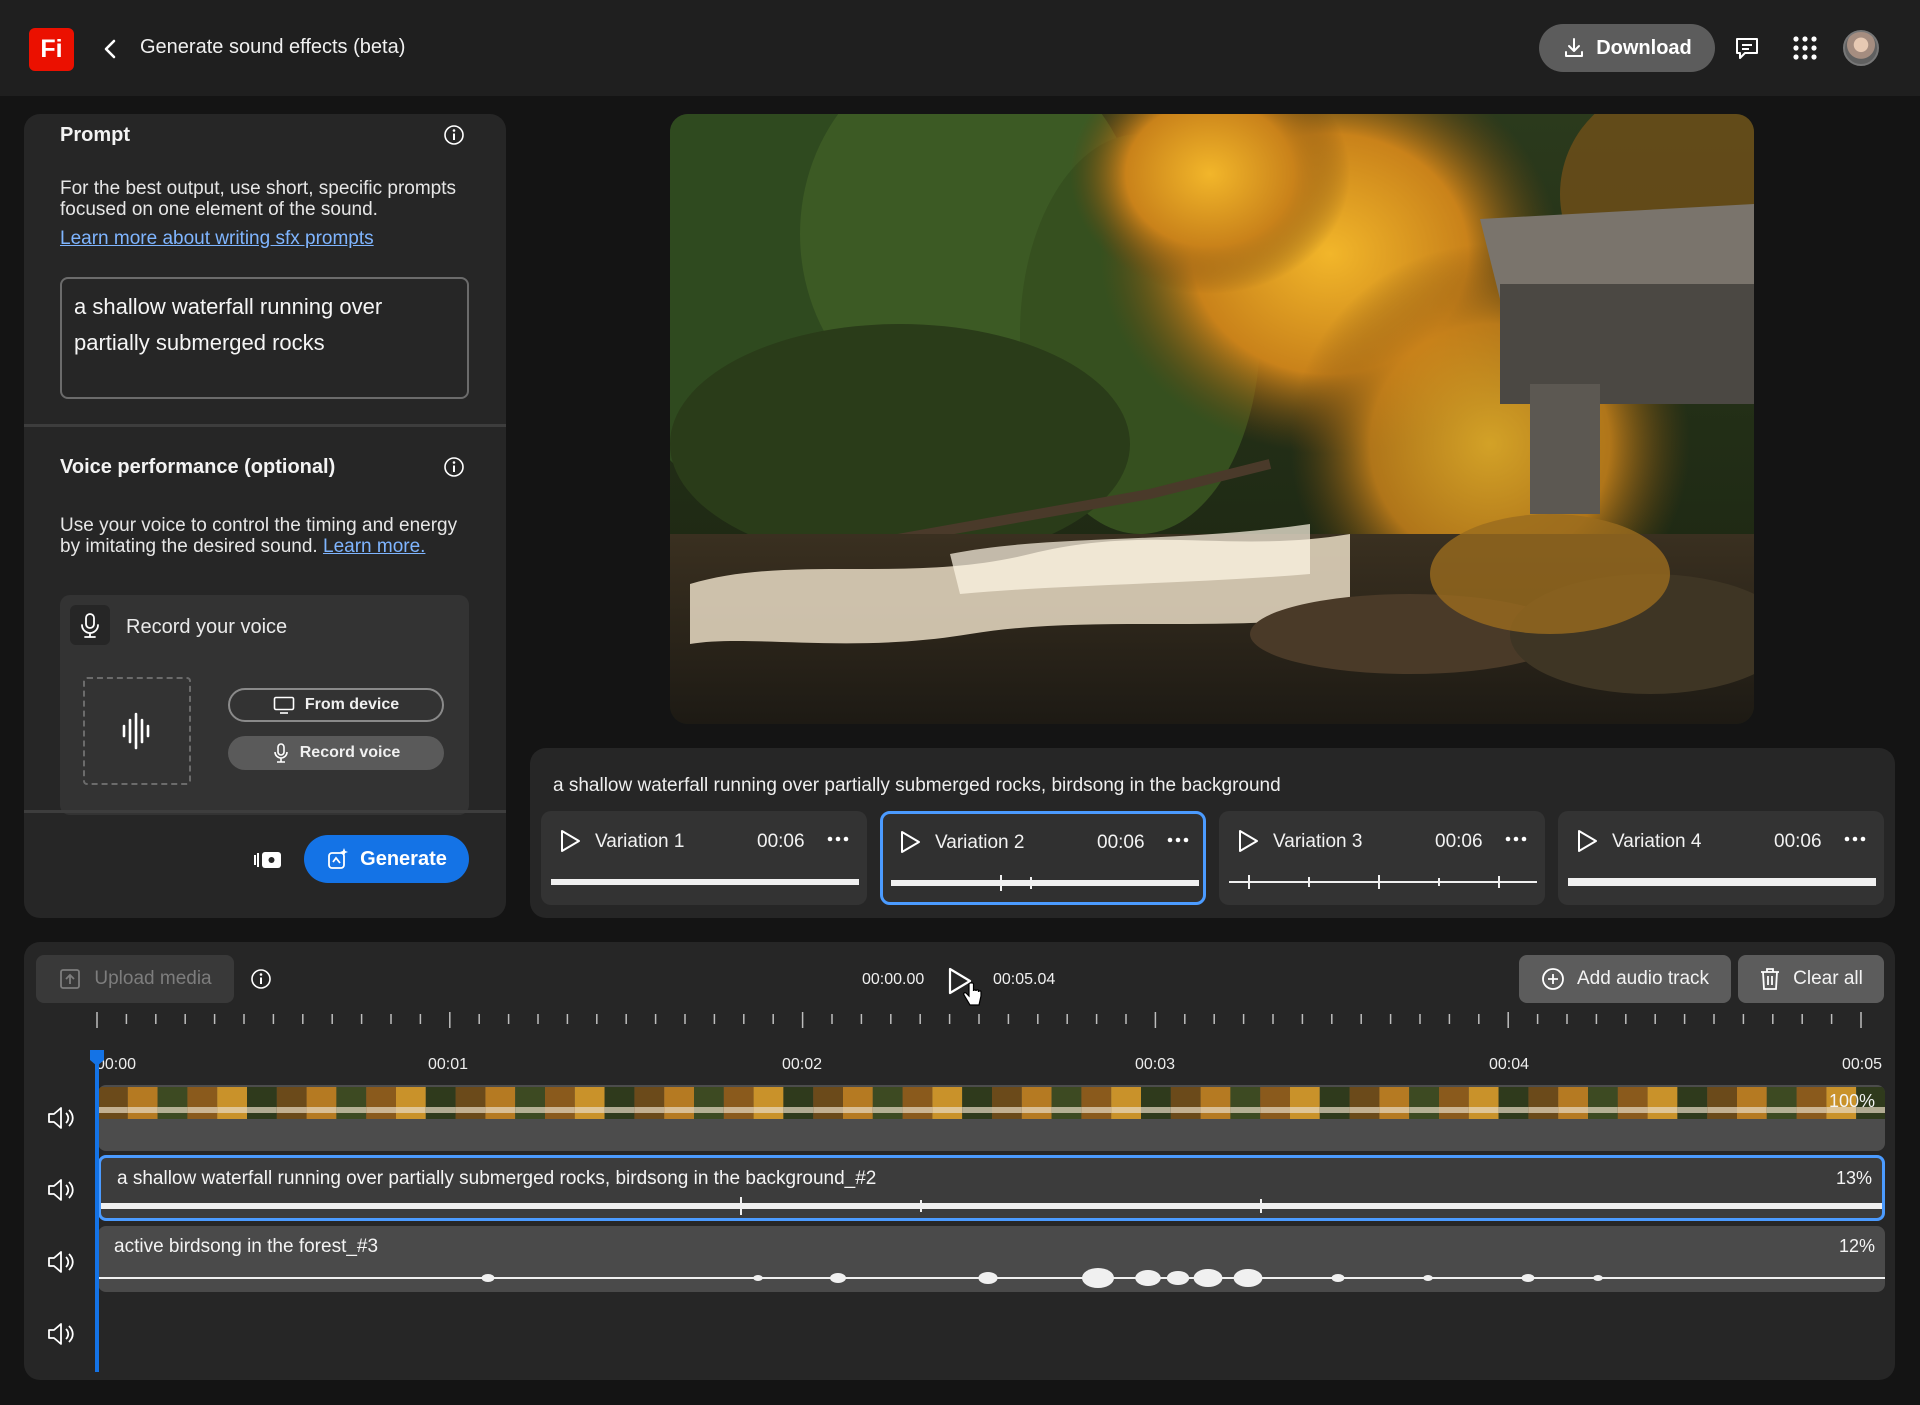 The image size is (1920, 1405). Describe the element at coordinates (1553, 979) in the screenshot. I see `add-circle-icon` at that location.